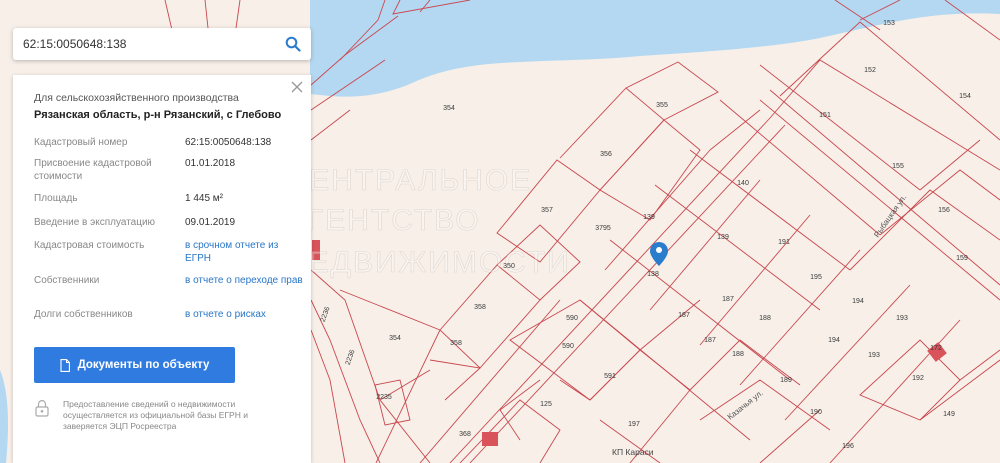  Describe the element at coordinates (743, 183) in the screenshot. I see `parcel-number-label: 140` at that location.